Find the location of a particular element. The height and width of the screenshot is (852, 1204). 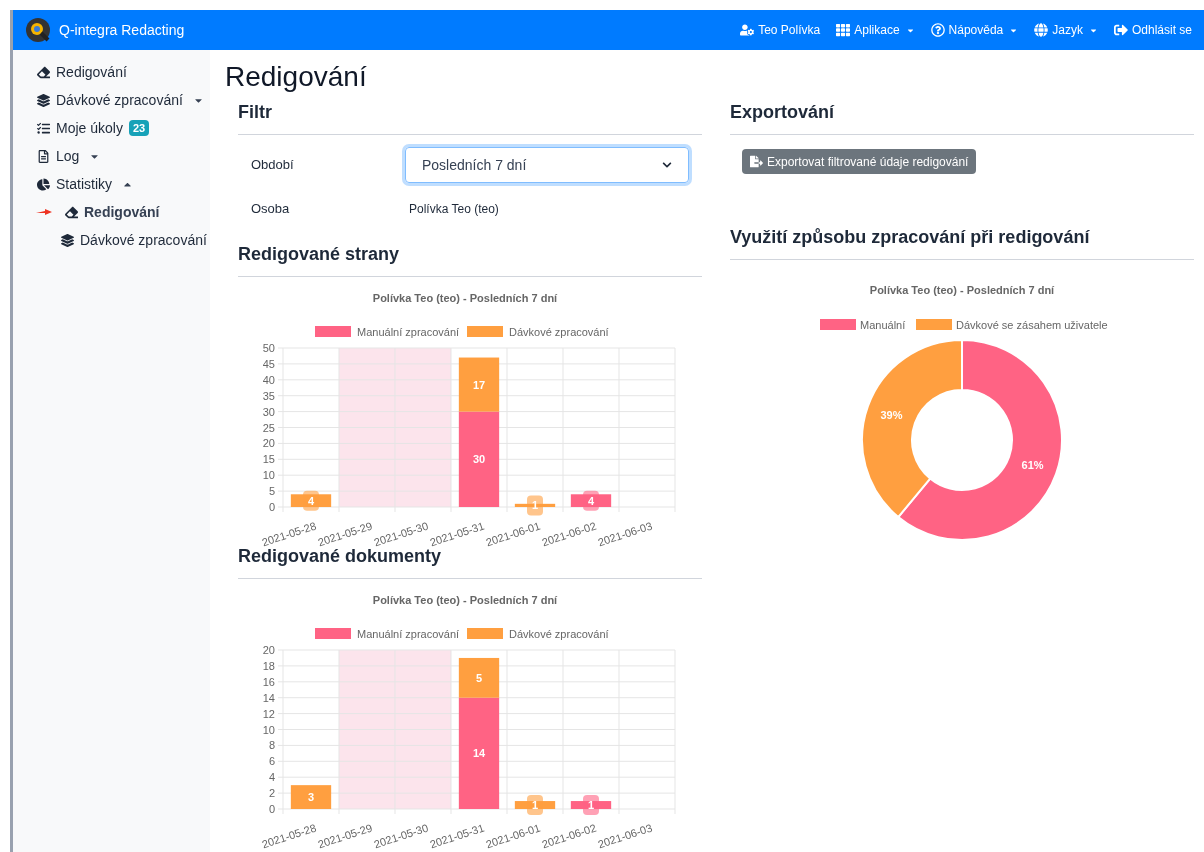

nav-link: Teo Polívka is located at coordinates (780, 30).